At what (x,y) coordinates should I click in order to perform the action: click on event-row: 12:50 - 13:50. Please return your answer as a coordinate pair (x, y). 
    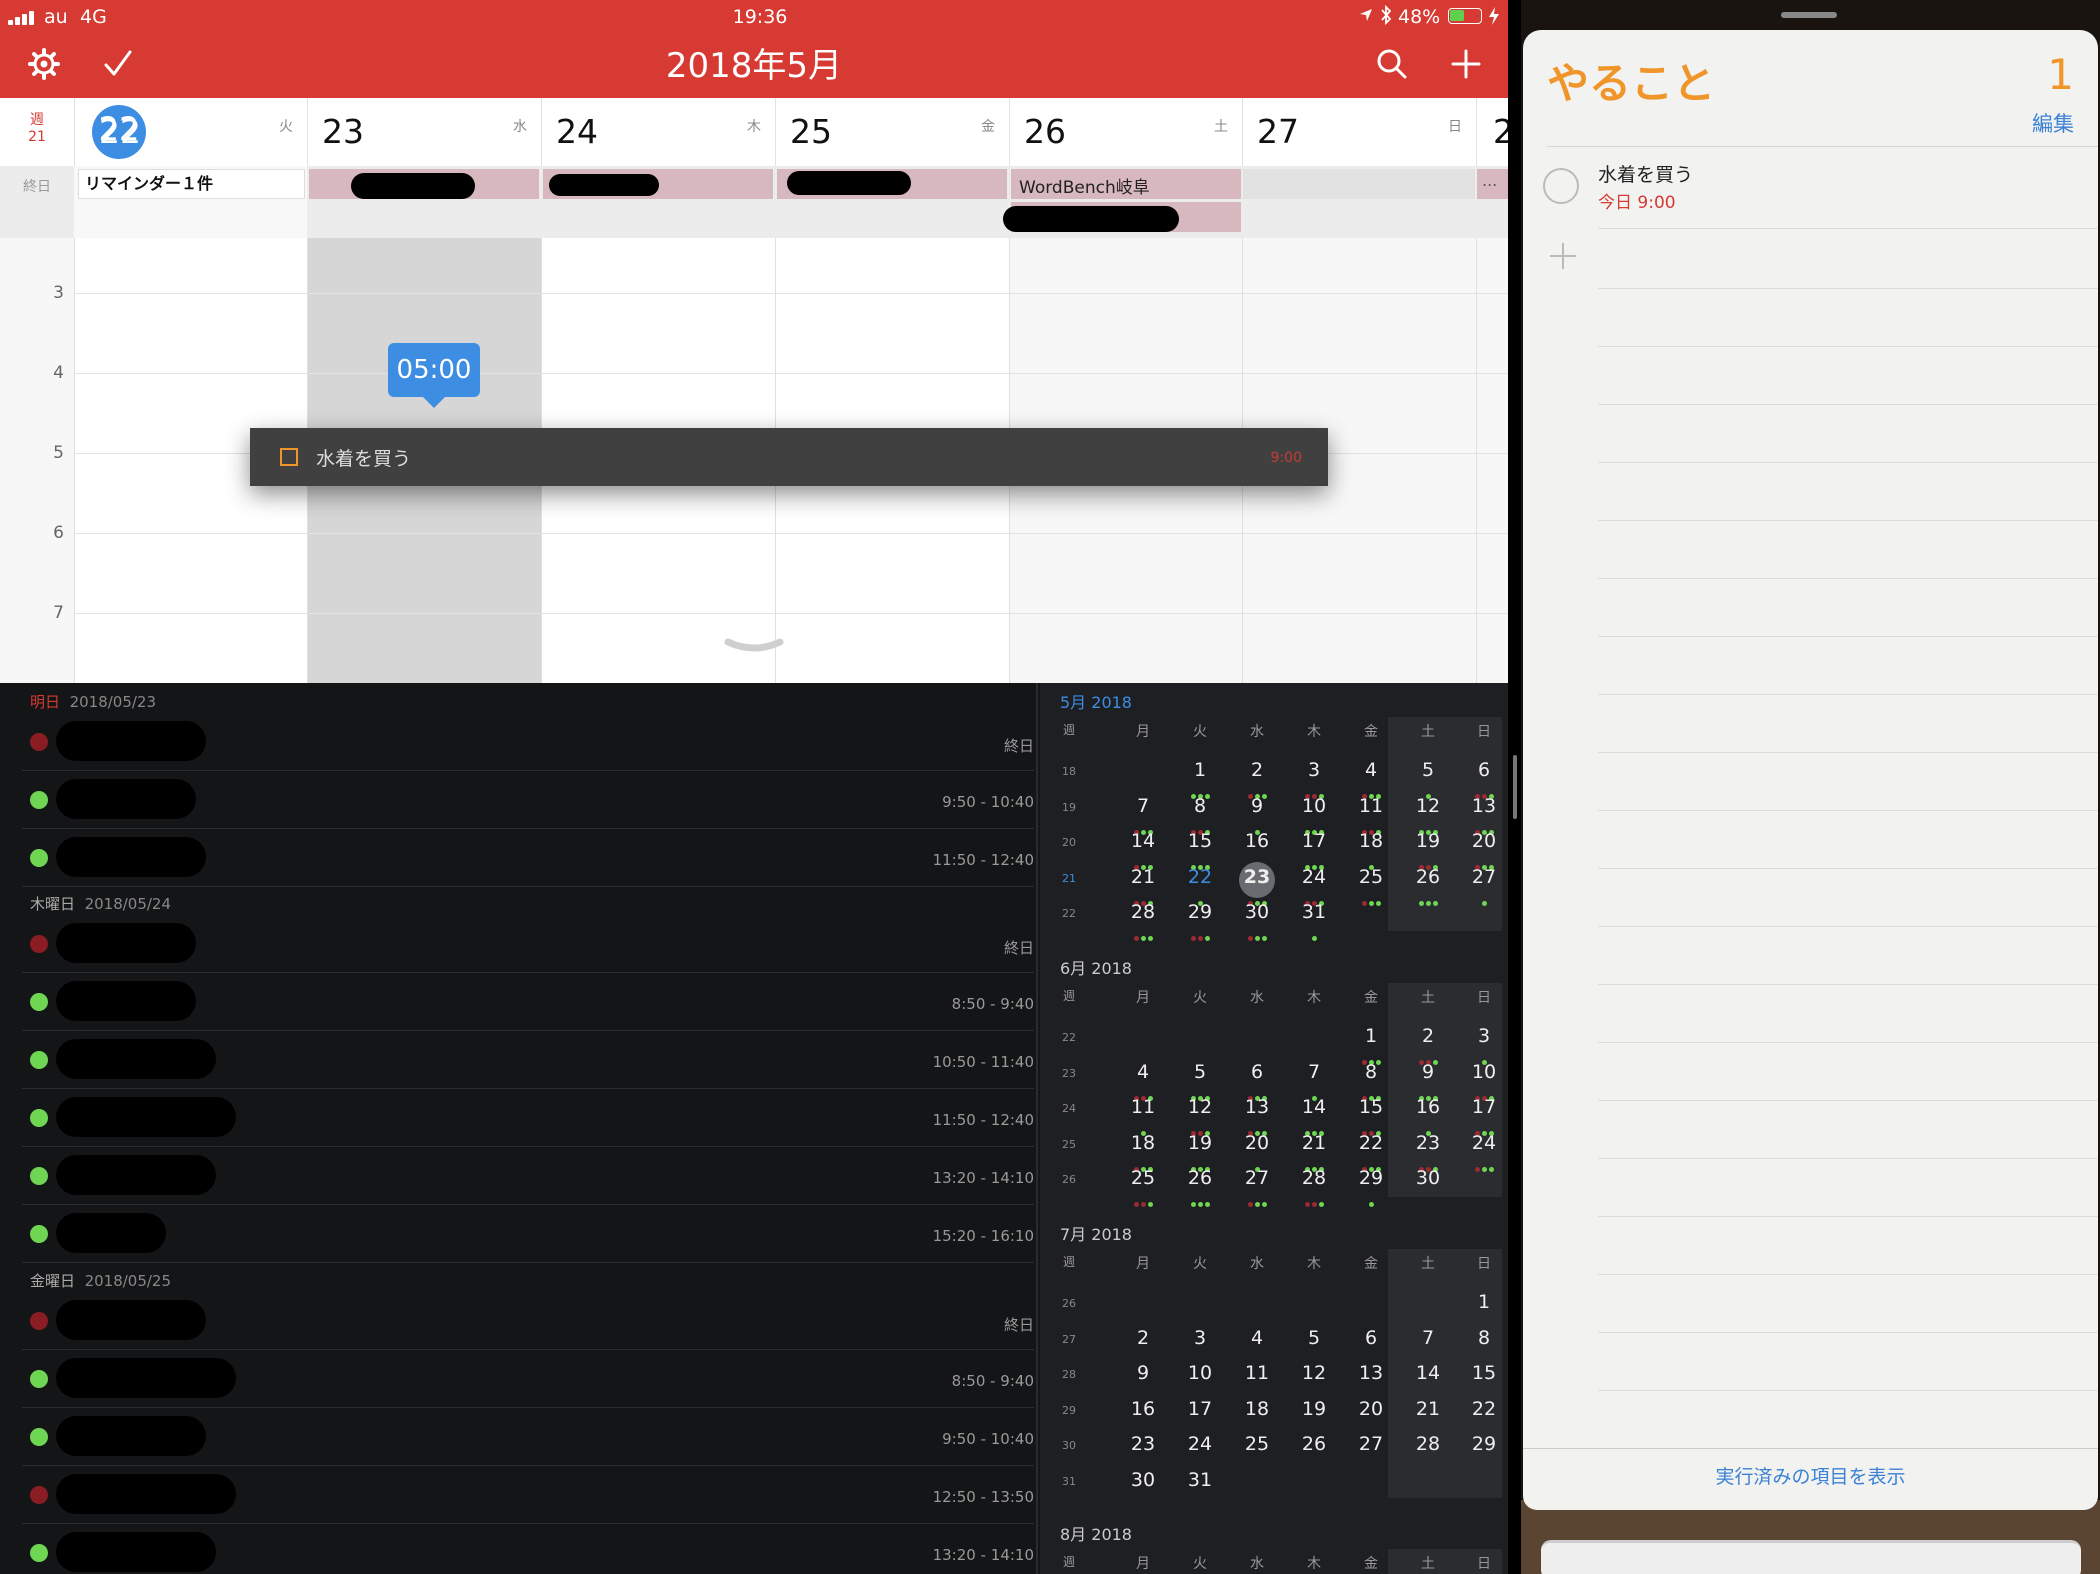
    Looking at the image, I should click on (528, 1495).